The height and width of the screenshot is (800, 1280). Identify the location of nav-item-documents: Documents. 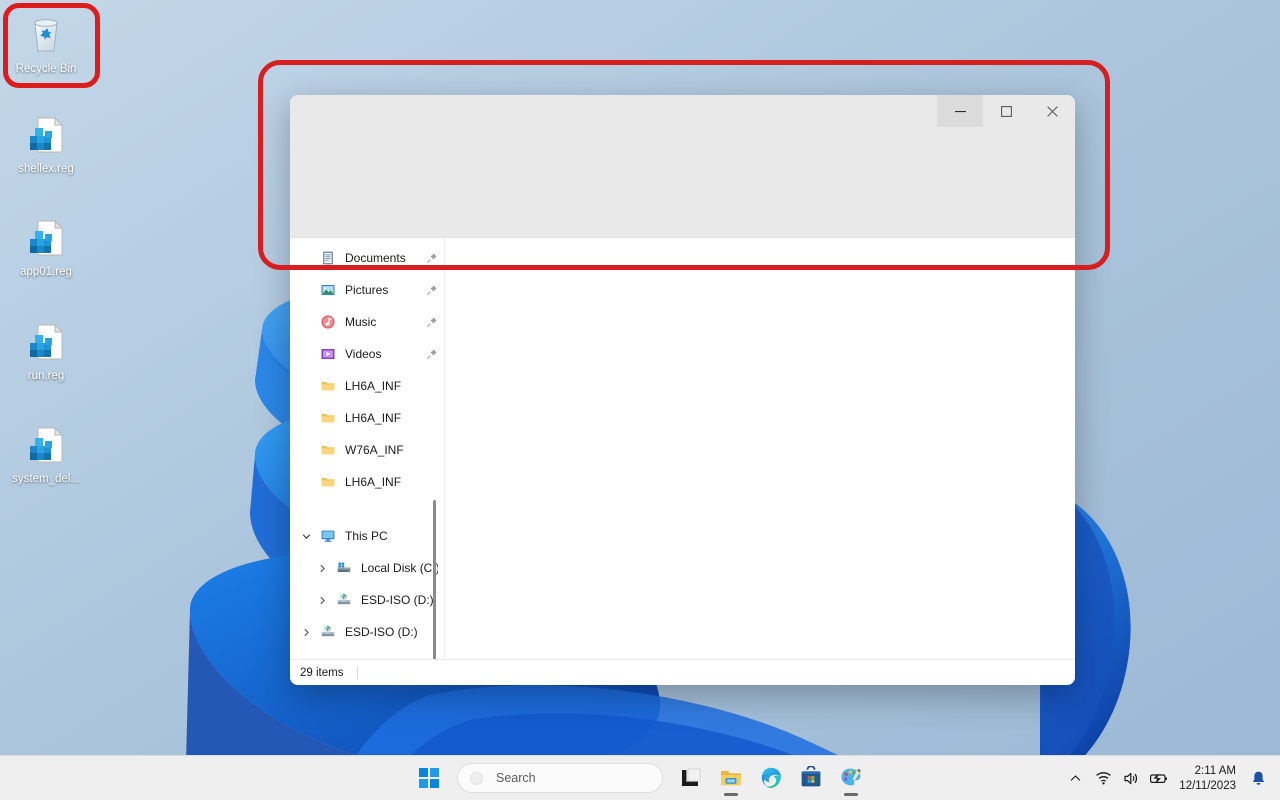
(367, 258).